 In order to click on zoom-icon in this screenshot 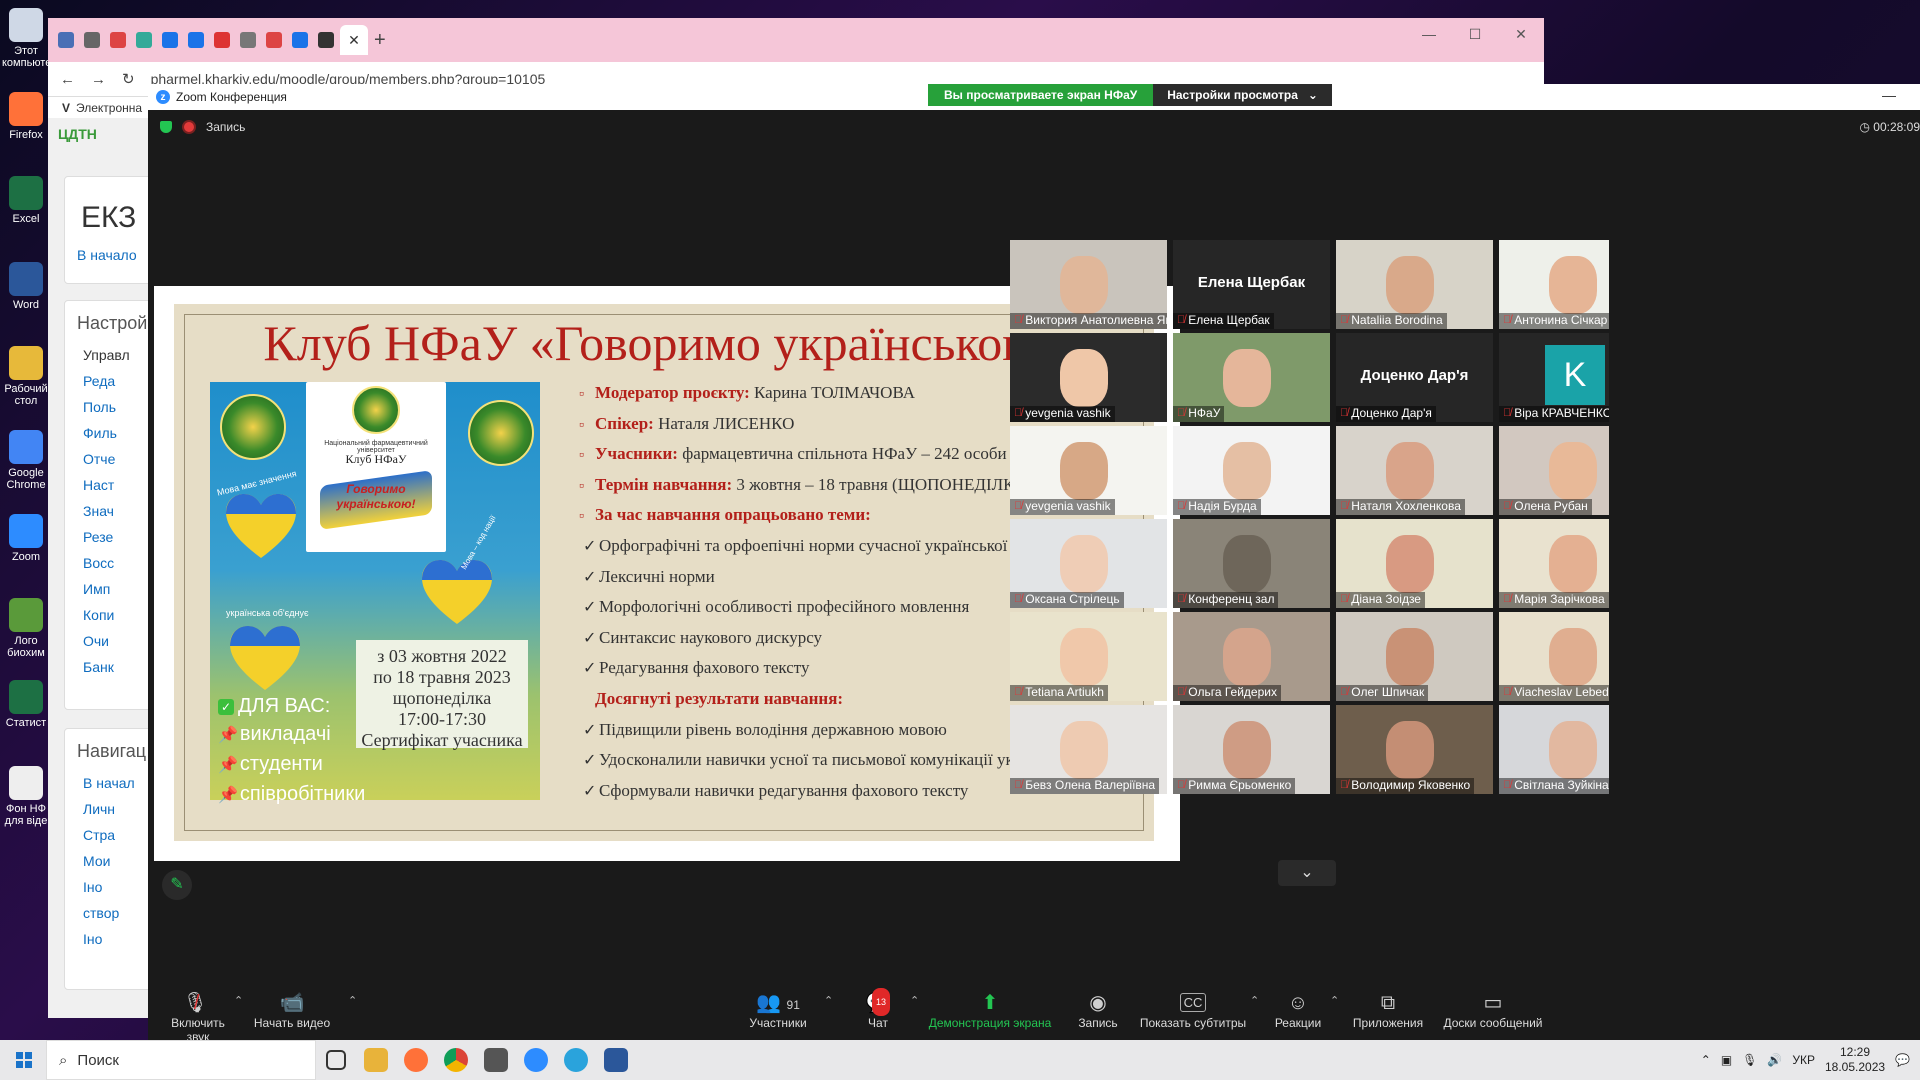, I will do `click(536, 1060)`.